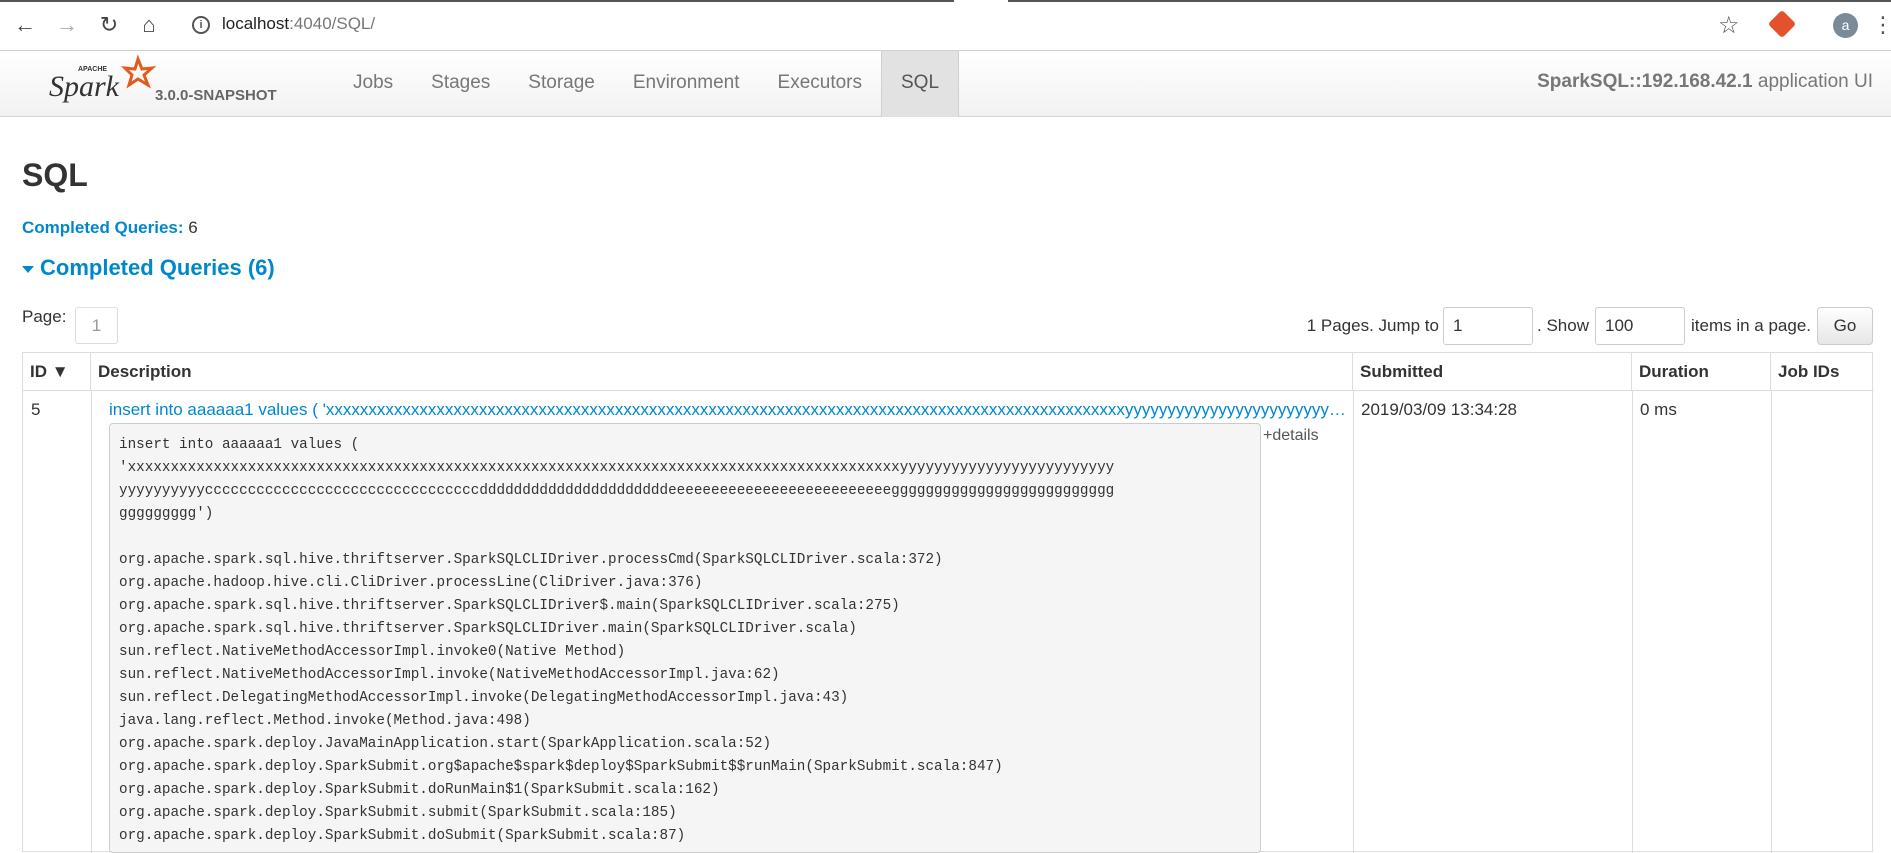 This screenshot has width=1891, height=853. What do you see at coordinates (96, 325) in the screenshot?
I see `page-number-button: 1` at bounding box center [96, 325].